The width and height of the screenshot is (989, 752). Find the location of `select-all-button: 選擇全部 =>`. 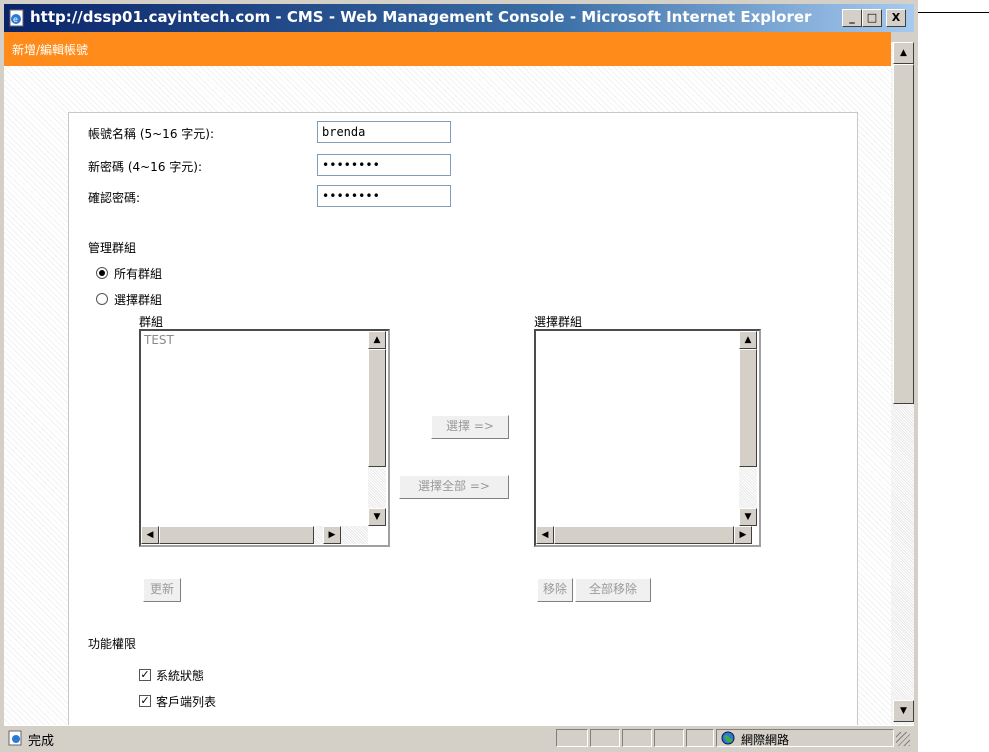

select-all-button: 選擇全部 => is located at coordinates (454, 487).